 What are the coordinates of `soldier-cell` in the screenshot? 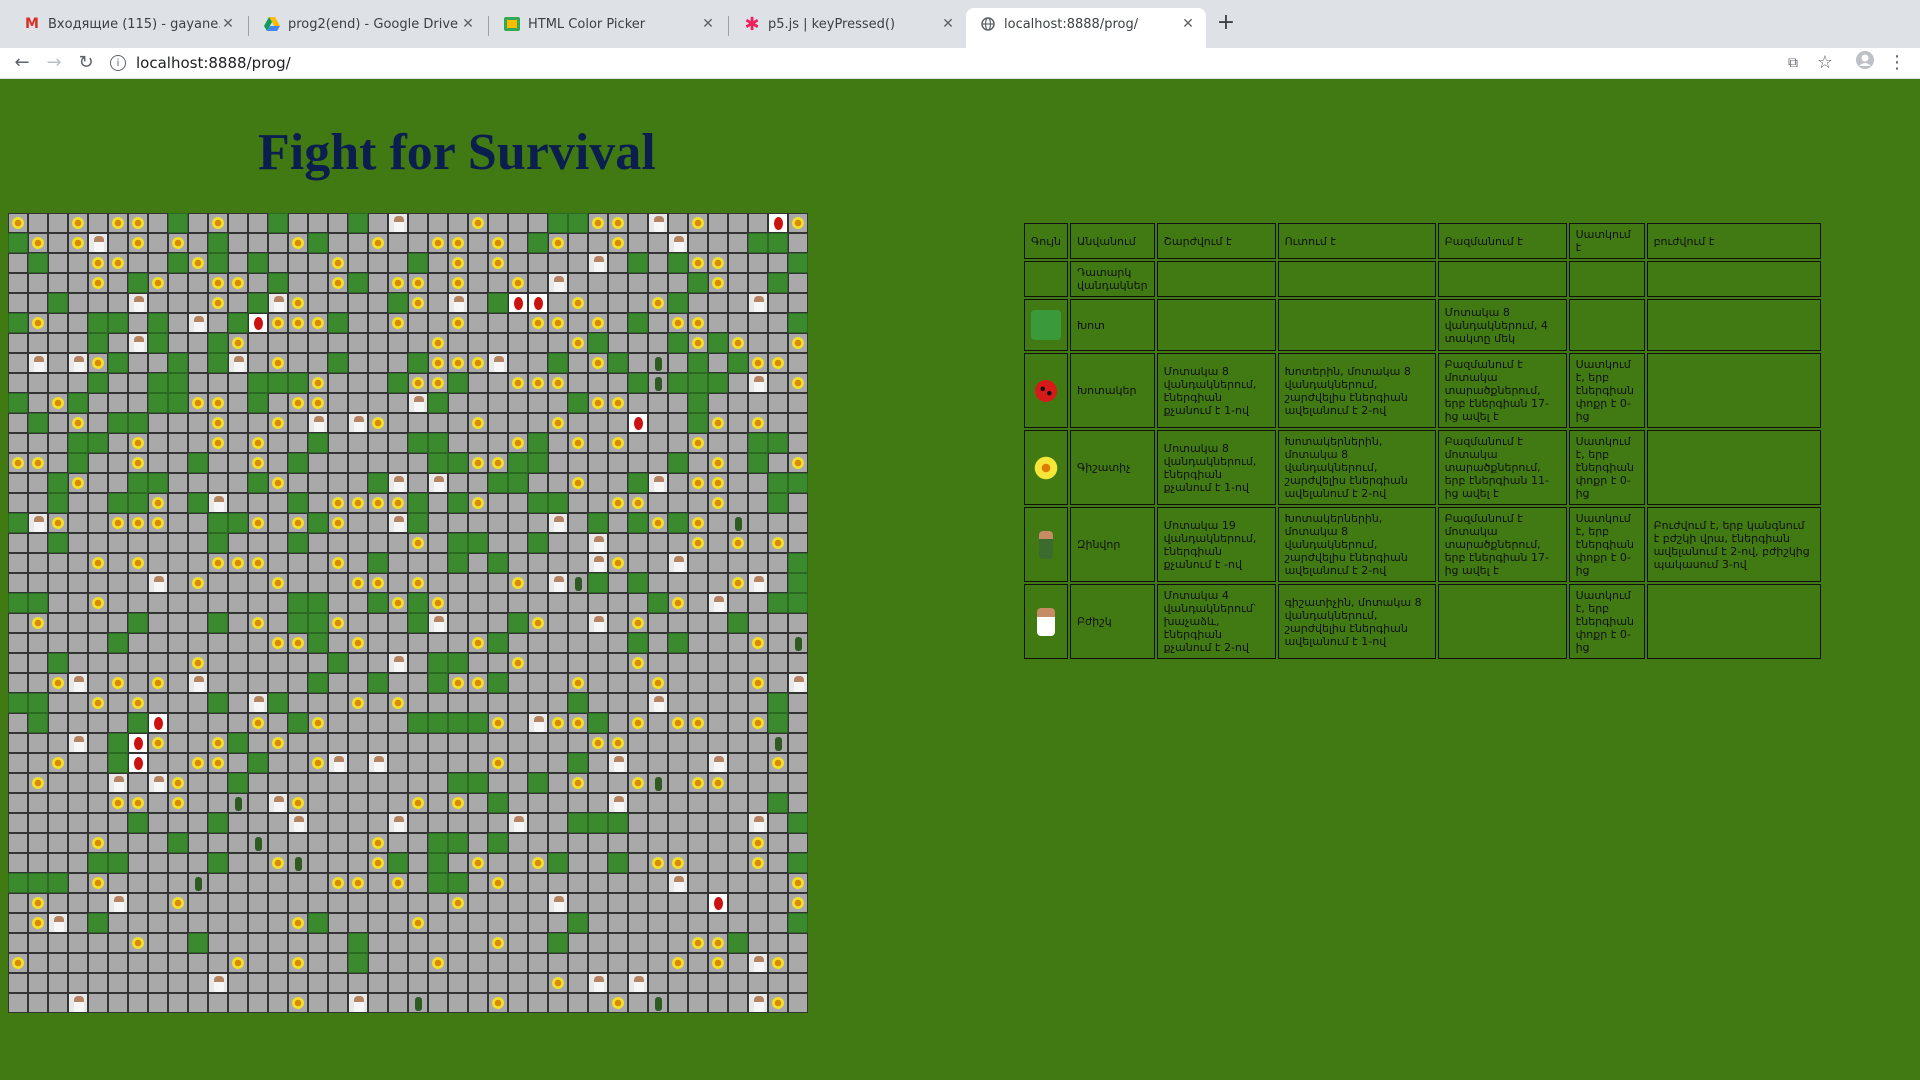 It's located at (258, 843).